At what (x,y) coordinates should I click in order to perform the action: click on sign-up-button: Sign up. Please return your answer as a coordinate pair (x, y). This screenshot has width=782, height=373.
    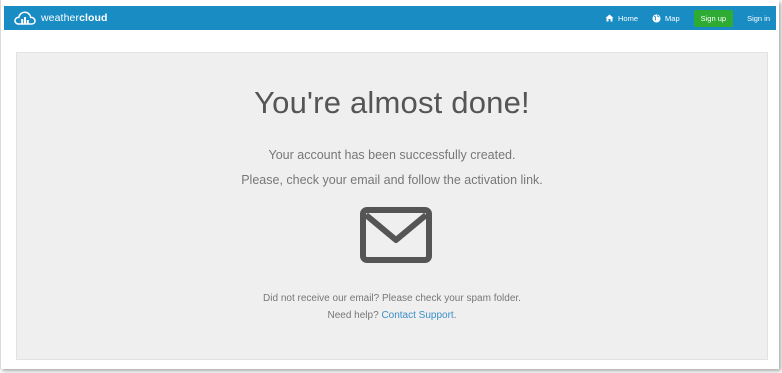
    Looking at the image, I should click on (713, 18).